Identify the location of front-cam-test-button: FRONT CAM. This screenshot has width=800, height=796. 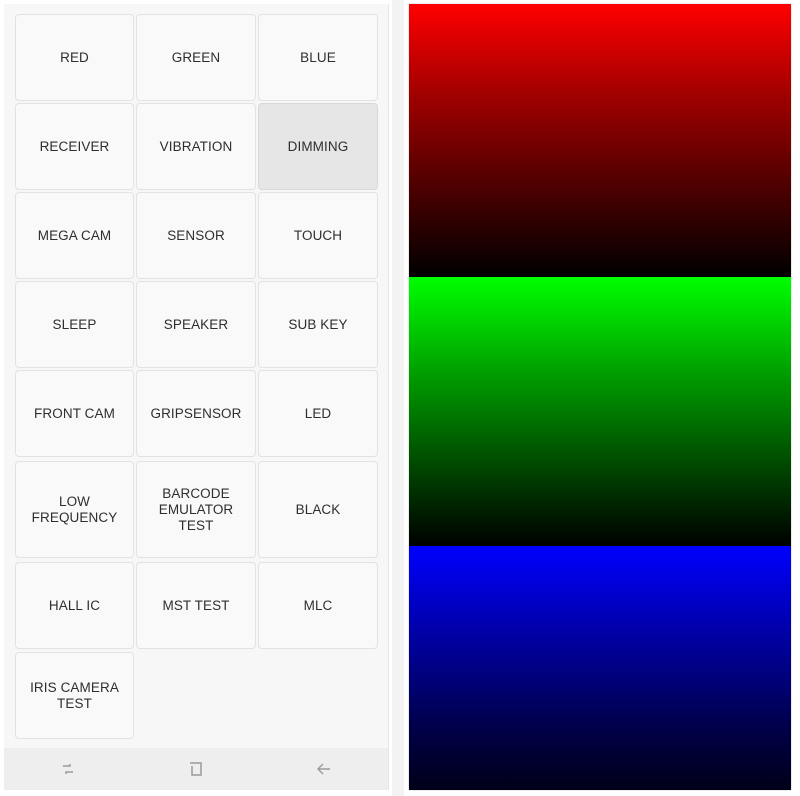
(74, 413).